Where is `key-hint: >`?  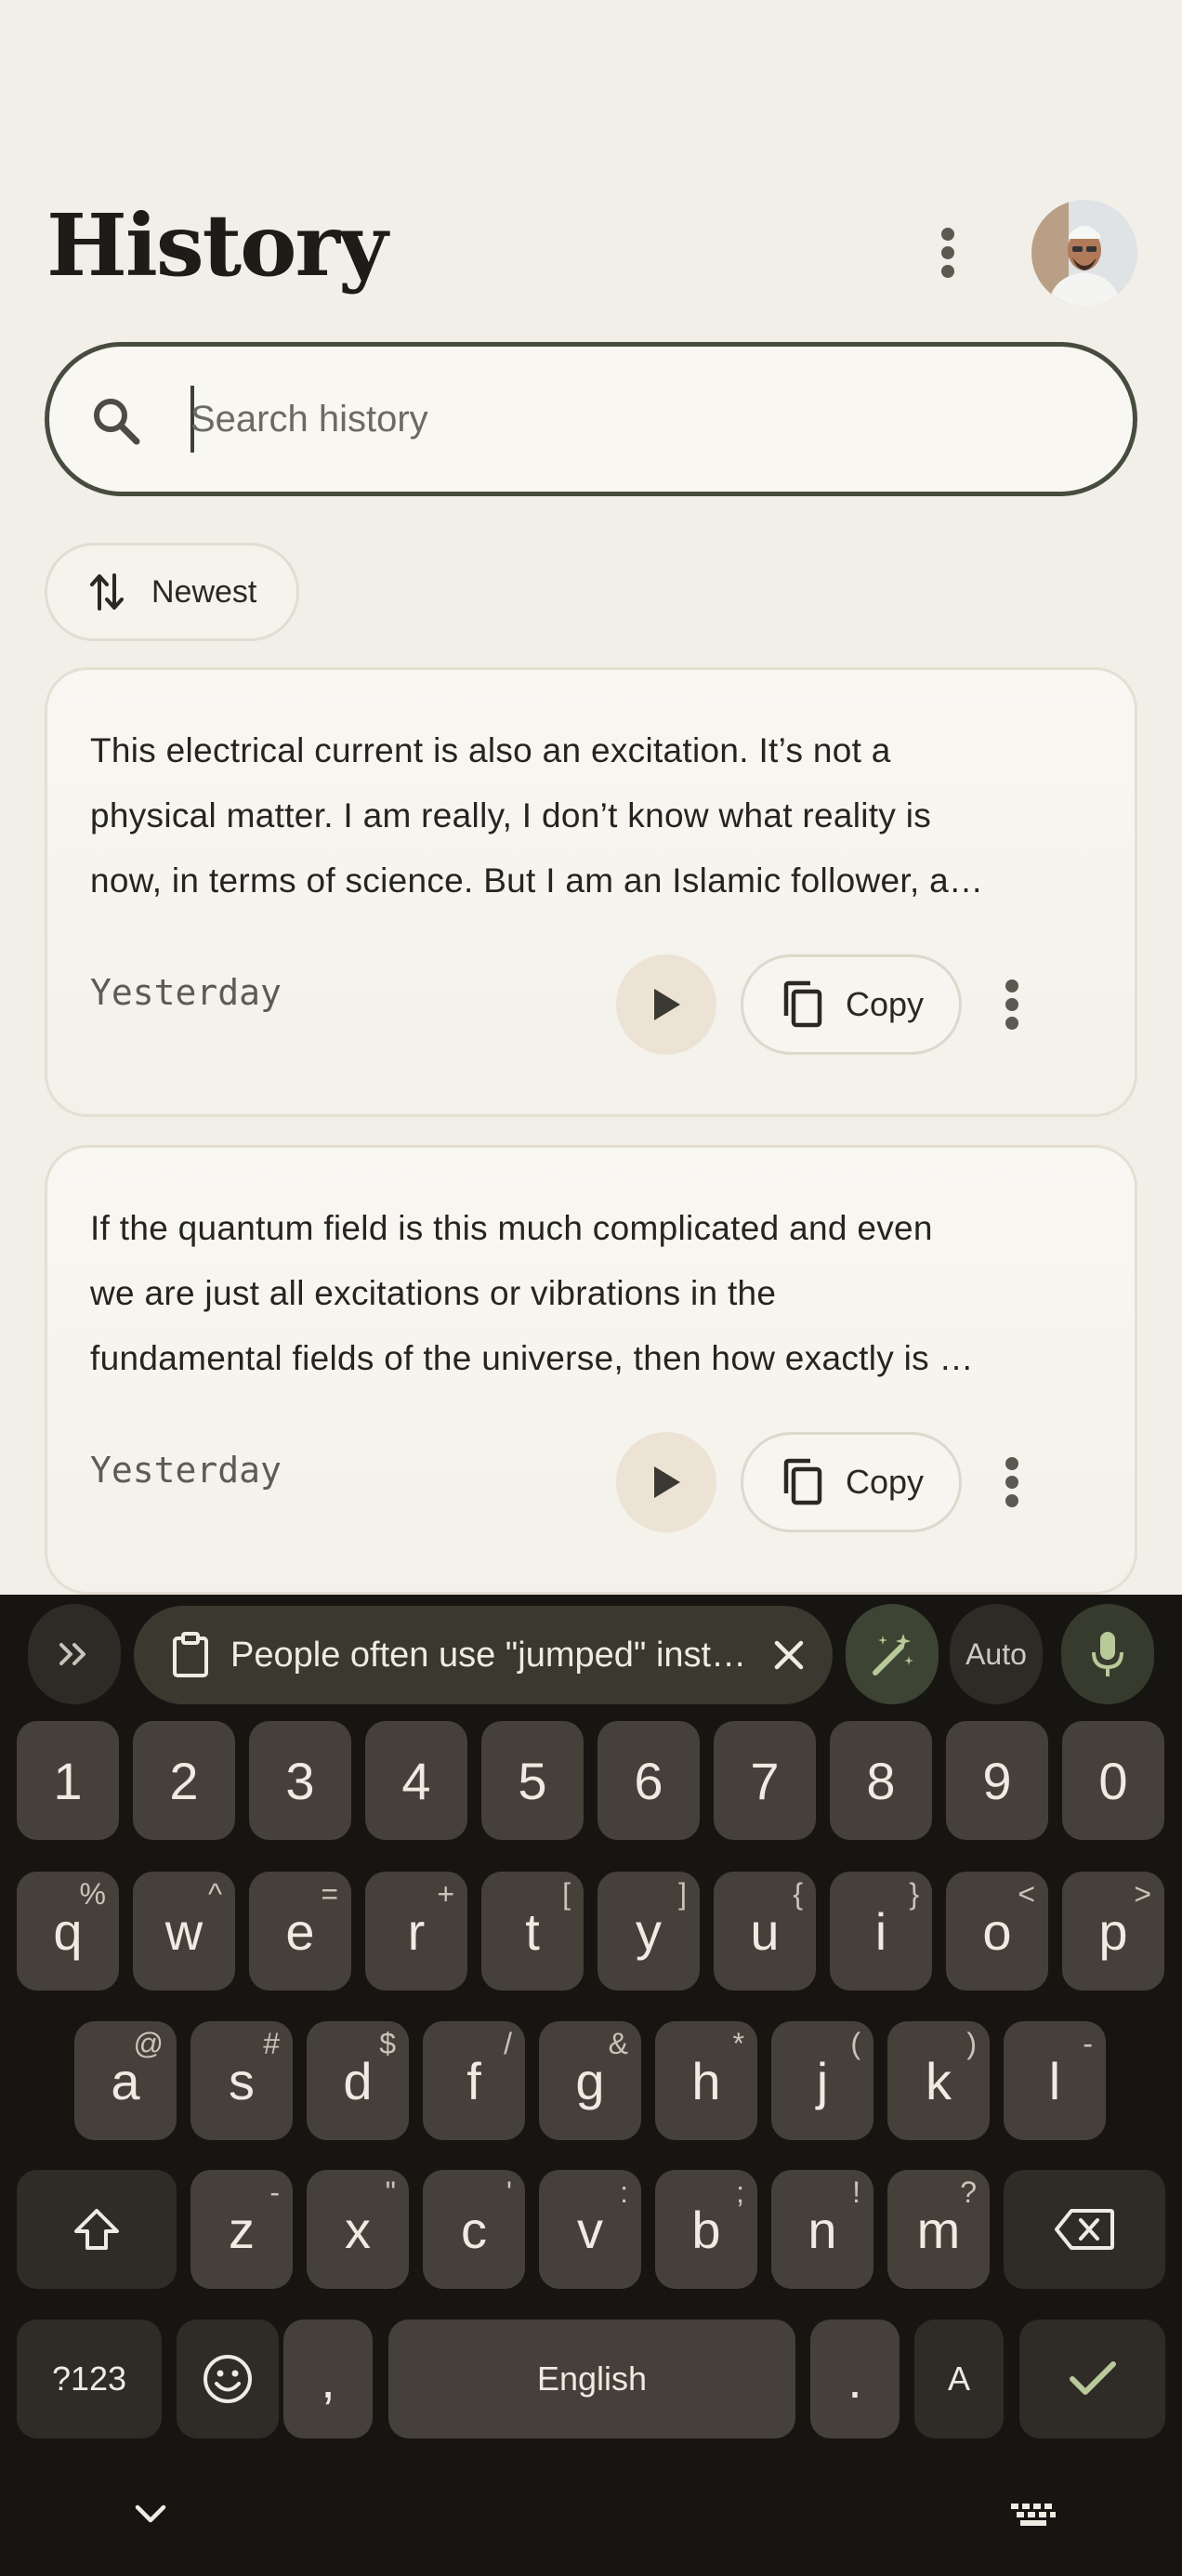
key-hint: > is located at coordinates (1142, 1894).